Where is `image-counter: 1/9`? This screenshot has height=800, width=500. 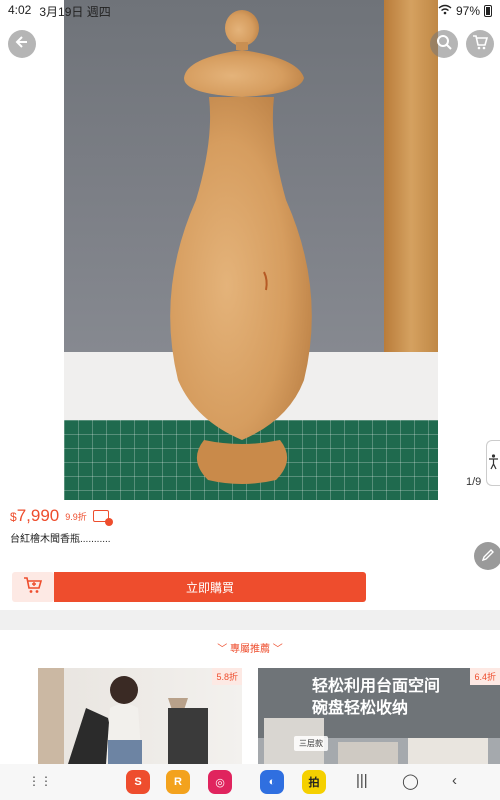 image-counter: 1/9 is located at coordinates (474, 482).